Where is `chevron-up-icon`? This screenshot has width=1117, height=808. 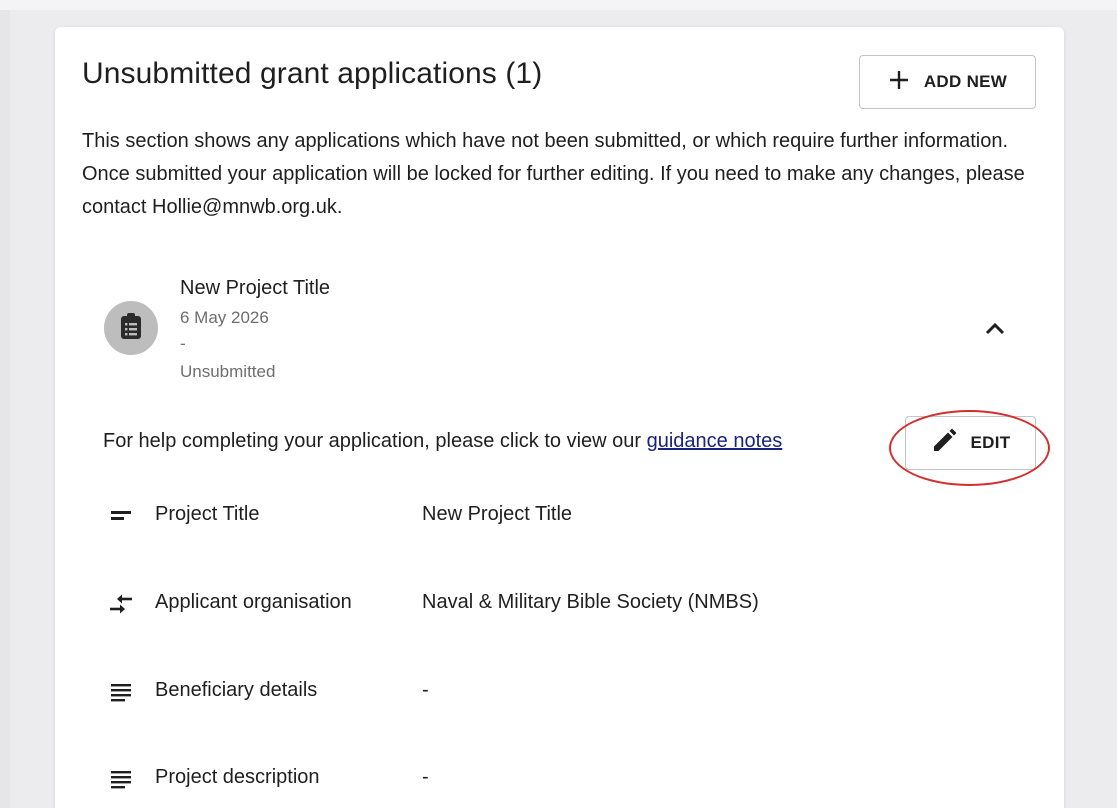
chevron-up-icon is located at coordinates (995, 330).